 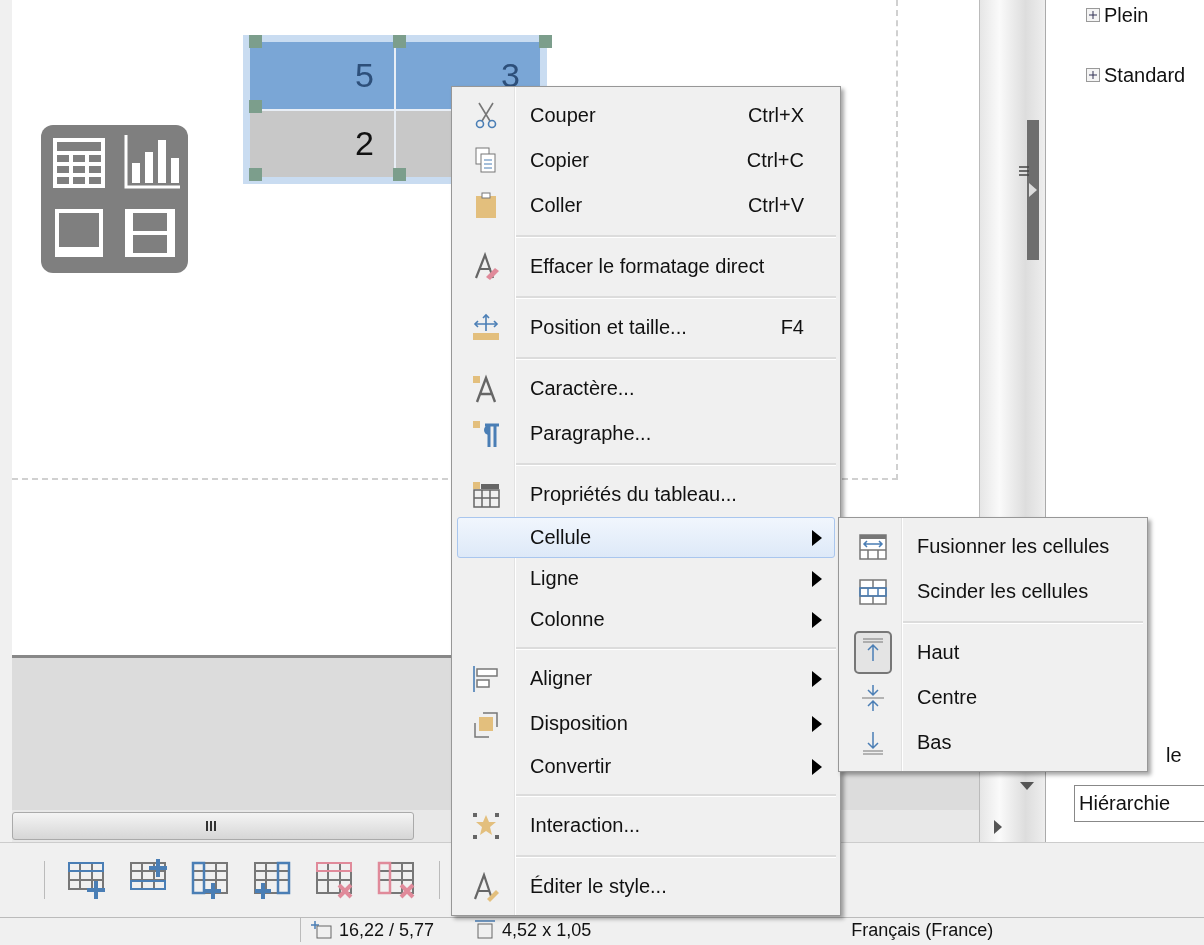 What do you see at coordinates (873, 591) in the screenshot?
I see `split-cells-icon` at bounding box center [873, 591].